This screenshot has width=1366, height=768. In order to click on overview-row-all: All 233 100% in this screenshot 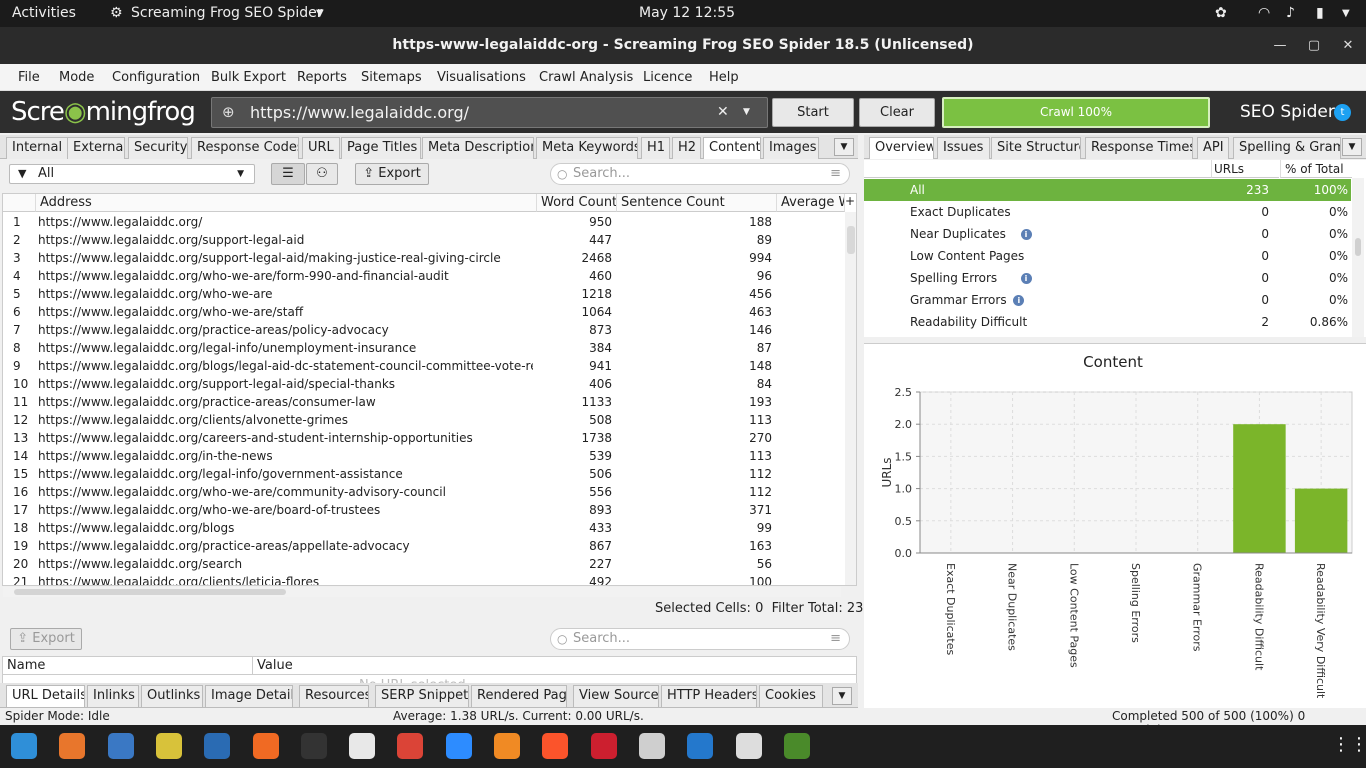, I will do `click(1107, 190)`.